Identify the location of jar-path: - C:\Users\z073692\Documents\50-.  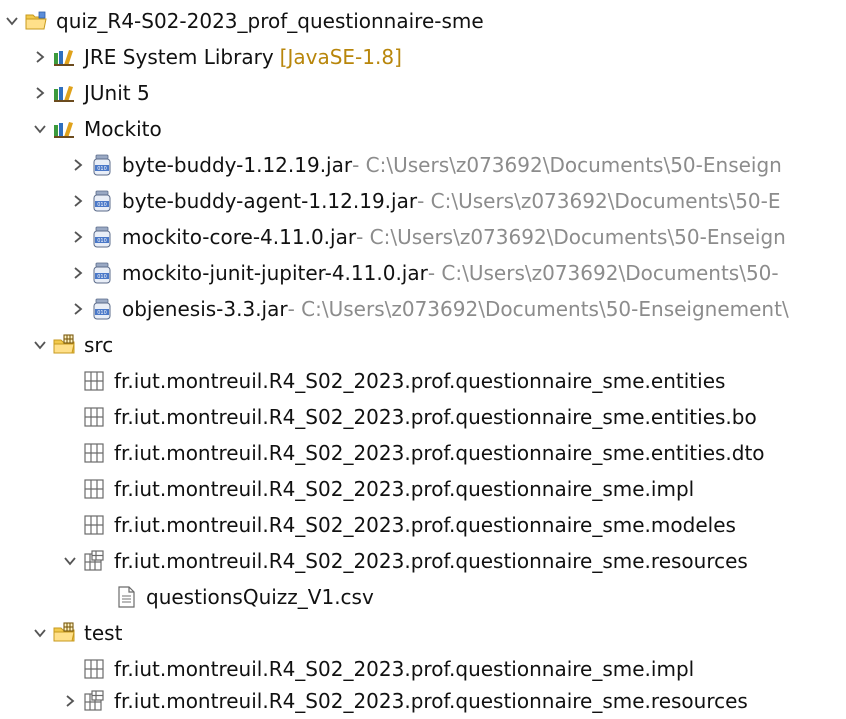
(603, 273).